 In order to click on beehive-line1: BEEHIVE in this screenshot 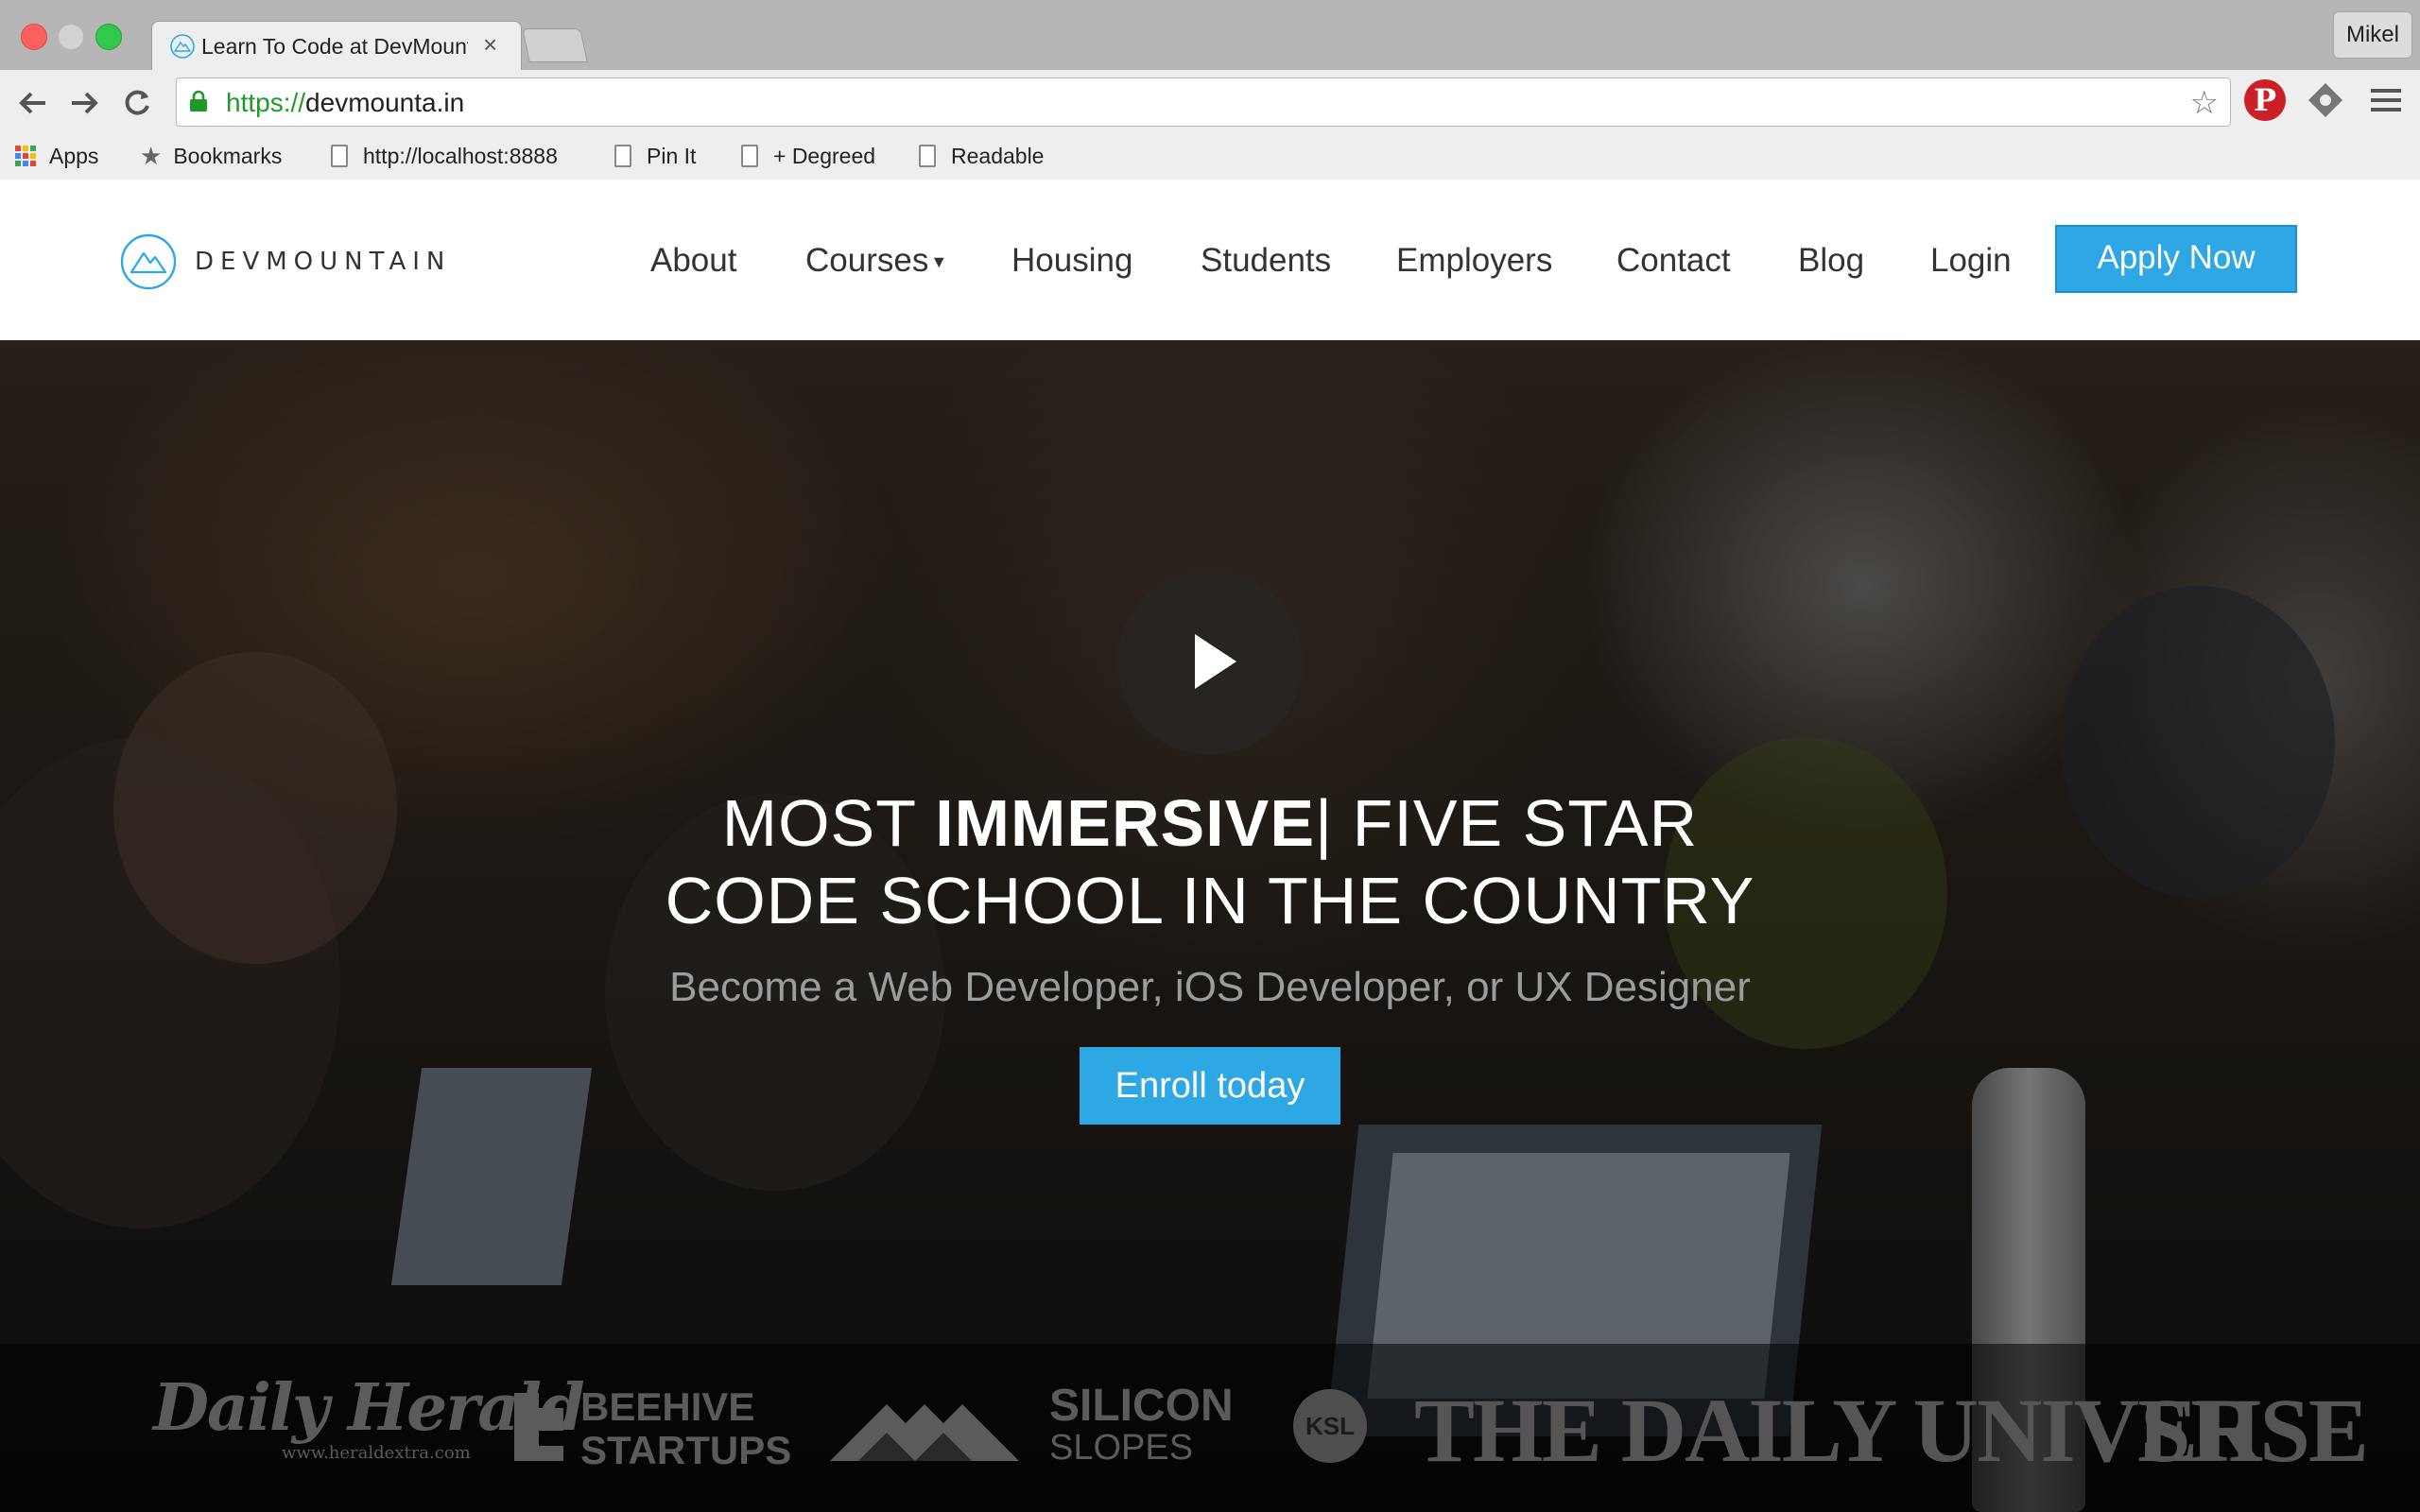, I will do `click(667, 1406)`.